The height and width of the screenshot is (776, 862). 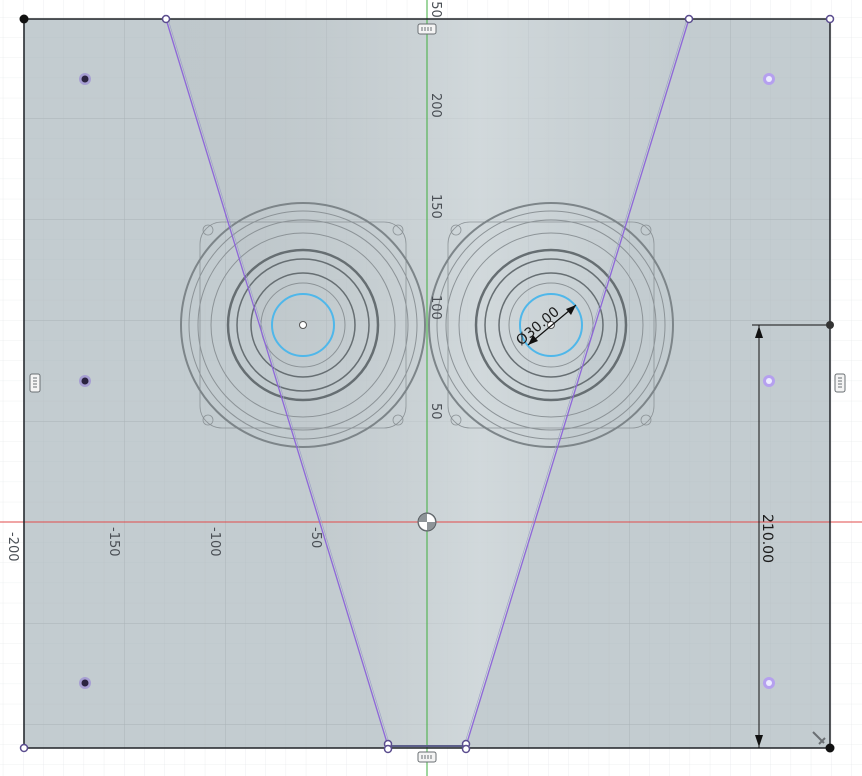 I want to click on height-dimension-text: 210.00, so click(x=767, y=538).